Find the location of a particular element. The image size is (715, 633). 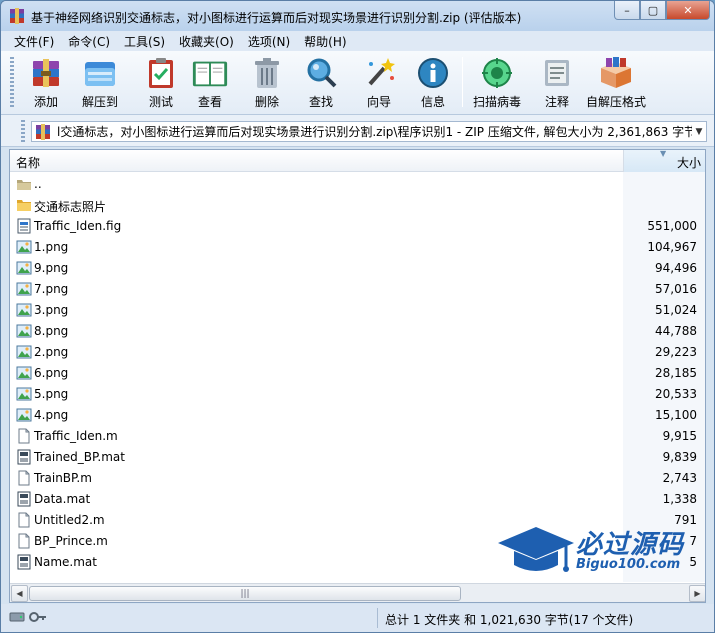

scan-virus-label: 扫描病毒 is located at coordinates (497, 102).